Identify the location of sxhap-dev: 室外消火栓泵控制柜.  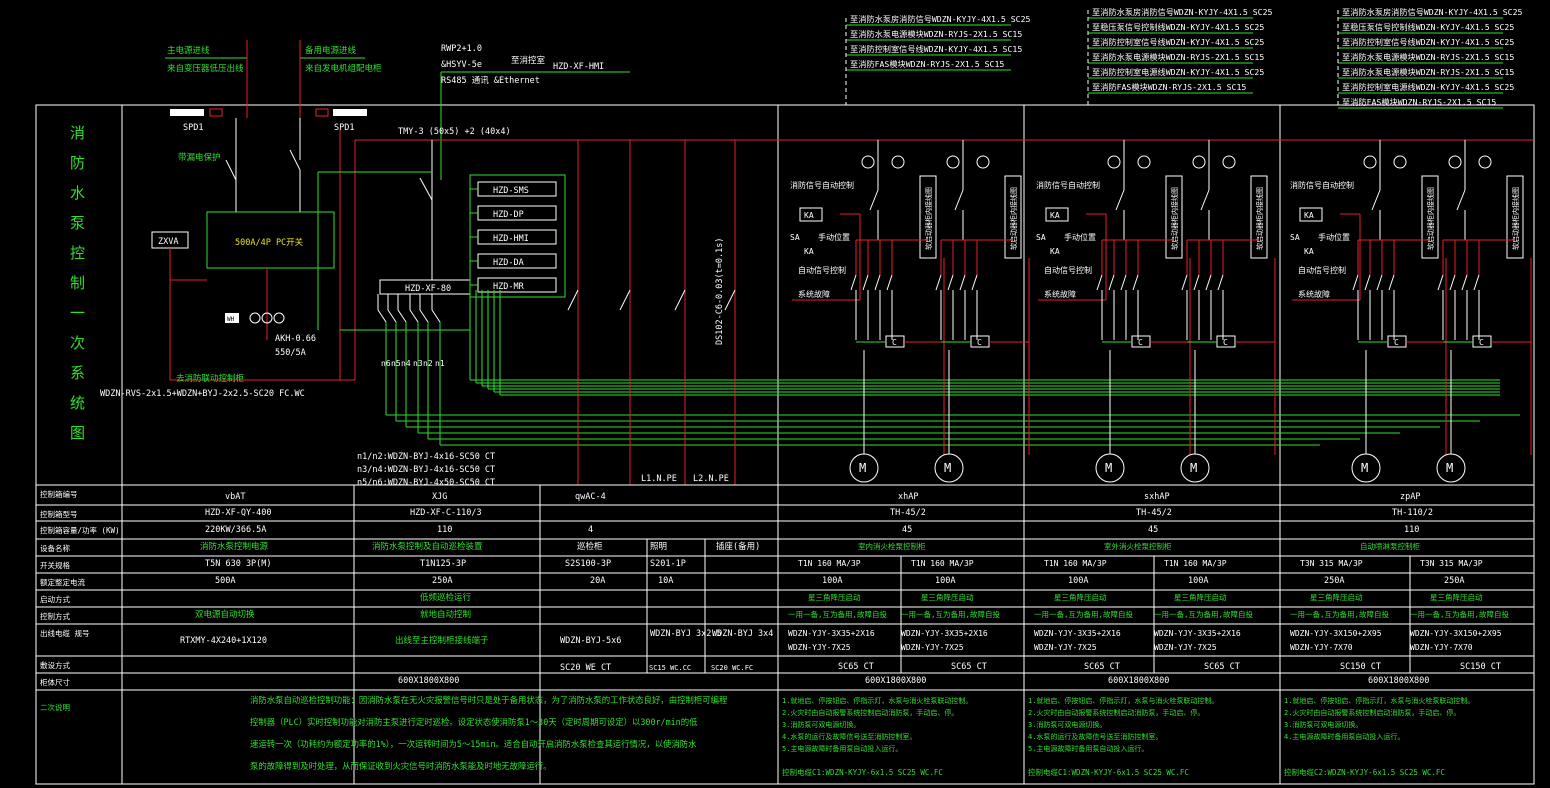
(1138, 546).